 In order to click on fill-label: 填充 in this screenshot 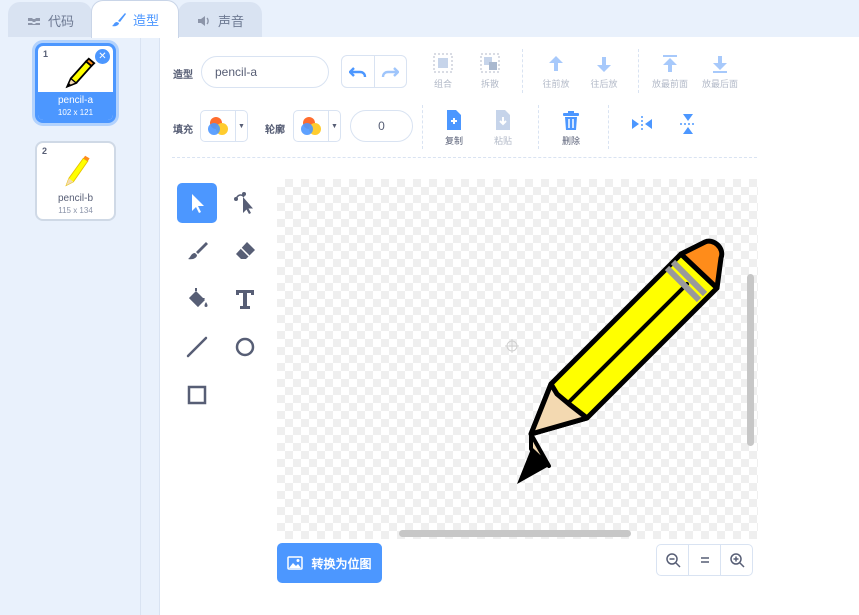, I will do `click(183, 130)`.